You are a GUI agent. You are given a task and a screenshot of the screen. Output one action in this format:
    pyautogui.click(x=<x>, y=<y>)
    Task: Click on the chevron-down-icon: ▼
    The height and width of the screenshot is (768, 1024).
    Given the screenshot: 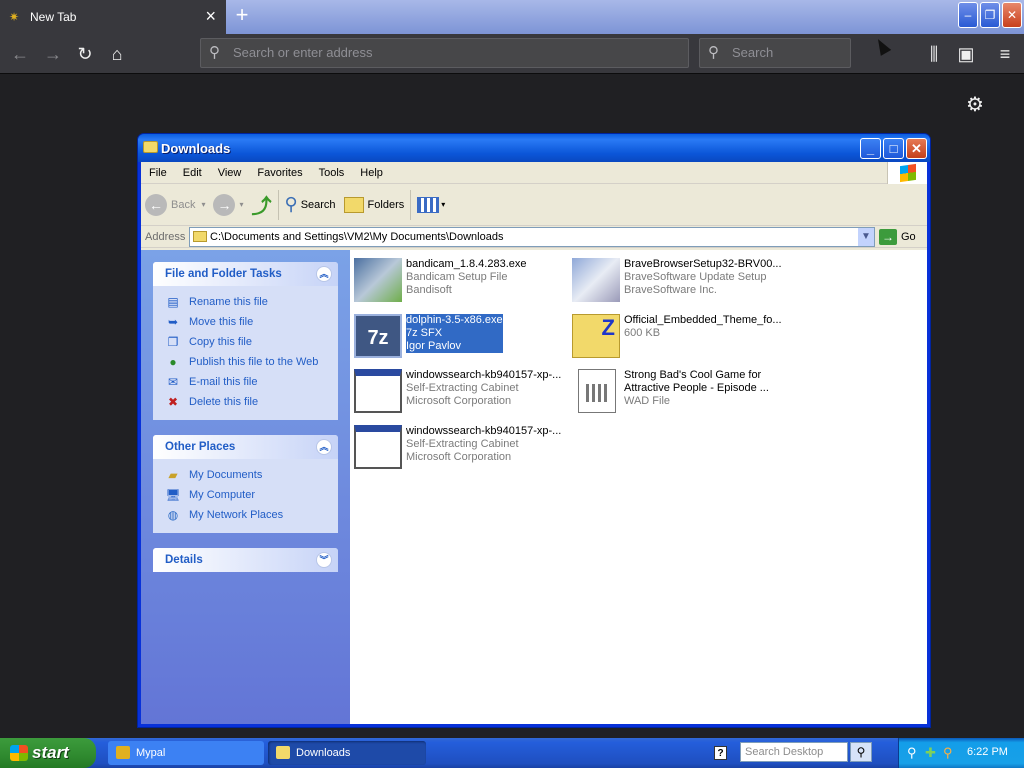 What is the action you would take?
    pyautogui.click(x=866, y=236)
    